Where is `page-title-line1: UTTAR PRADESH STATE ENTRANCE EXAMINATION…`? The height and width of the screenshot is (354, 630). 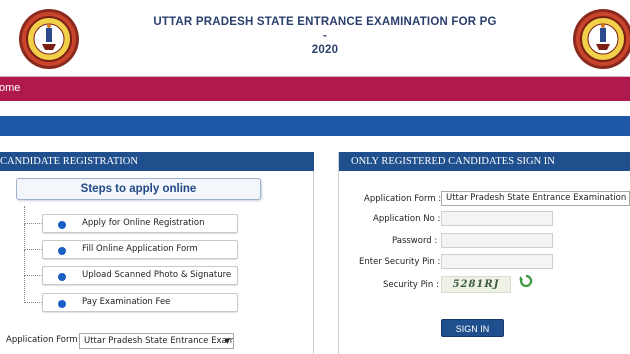
page-title-line1: UTTAR PRADESH STATE ENTRANCE EXAMINATION… is located at coordinates (325, 29).